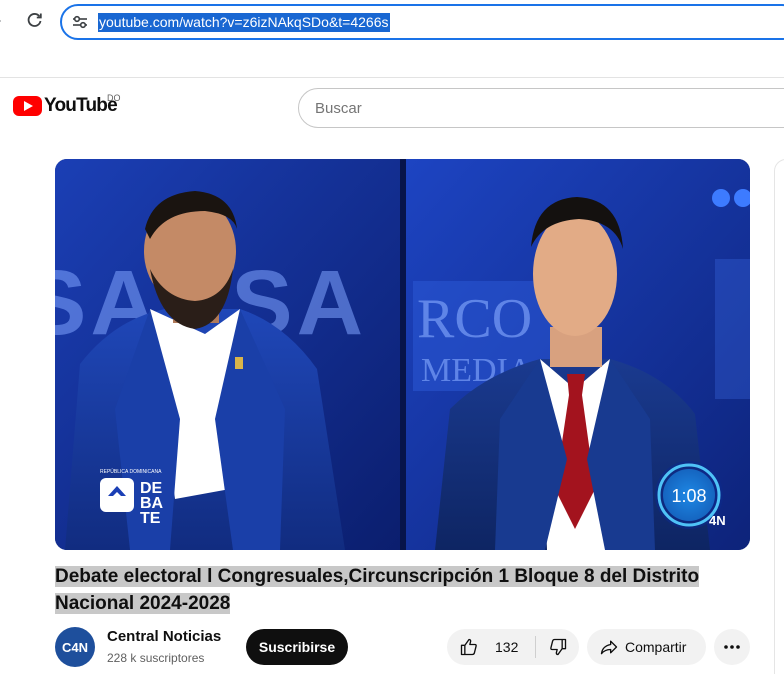 The height and width of the screenshot is (674, 784). I want to click on thumbs-down-icon, so click(557, 647).